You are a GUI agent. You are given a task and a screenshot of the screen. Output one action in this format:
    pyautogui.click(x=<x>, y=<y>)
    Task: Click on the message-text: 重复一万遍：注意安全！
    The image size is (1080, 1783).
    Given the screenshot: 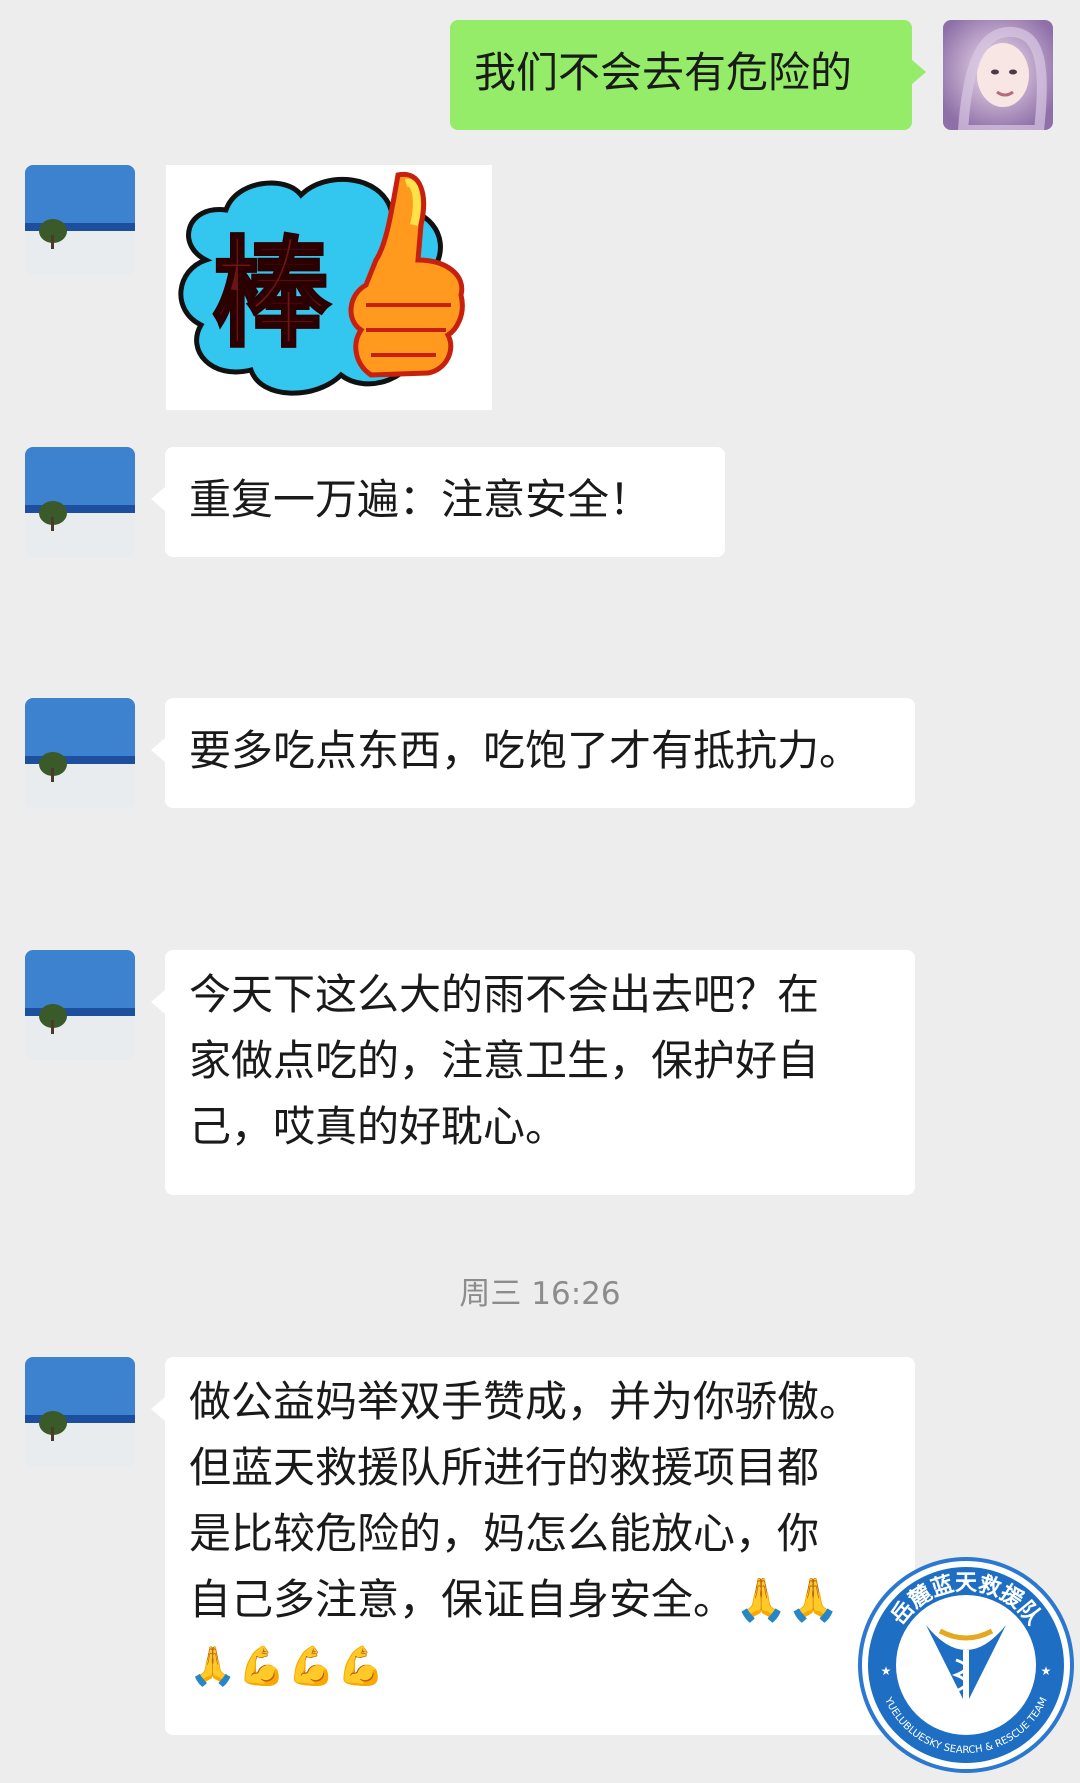 What is the action you would take?
    pyautogui.click(x=420, y=499)
    